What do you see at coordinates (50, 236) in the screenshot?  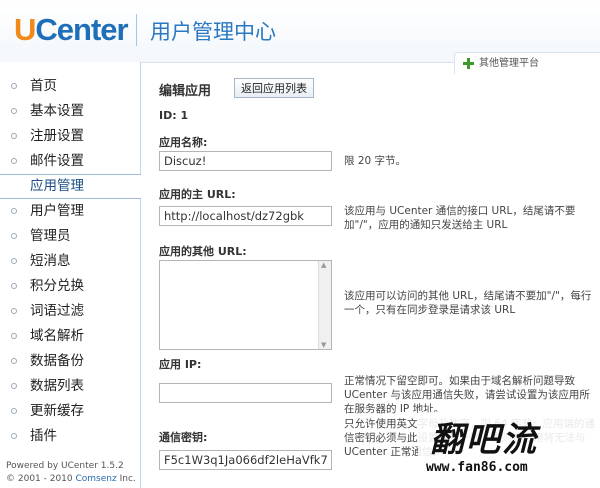 I see `sidebar-item-label: 管理员` at bounding box center [50, 236].